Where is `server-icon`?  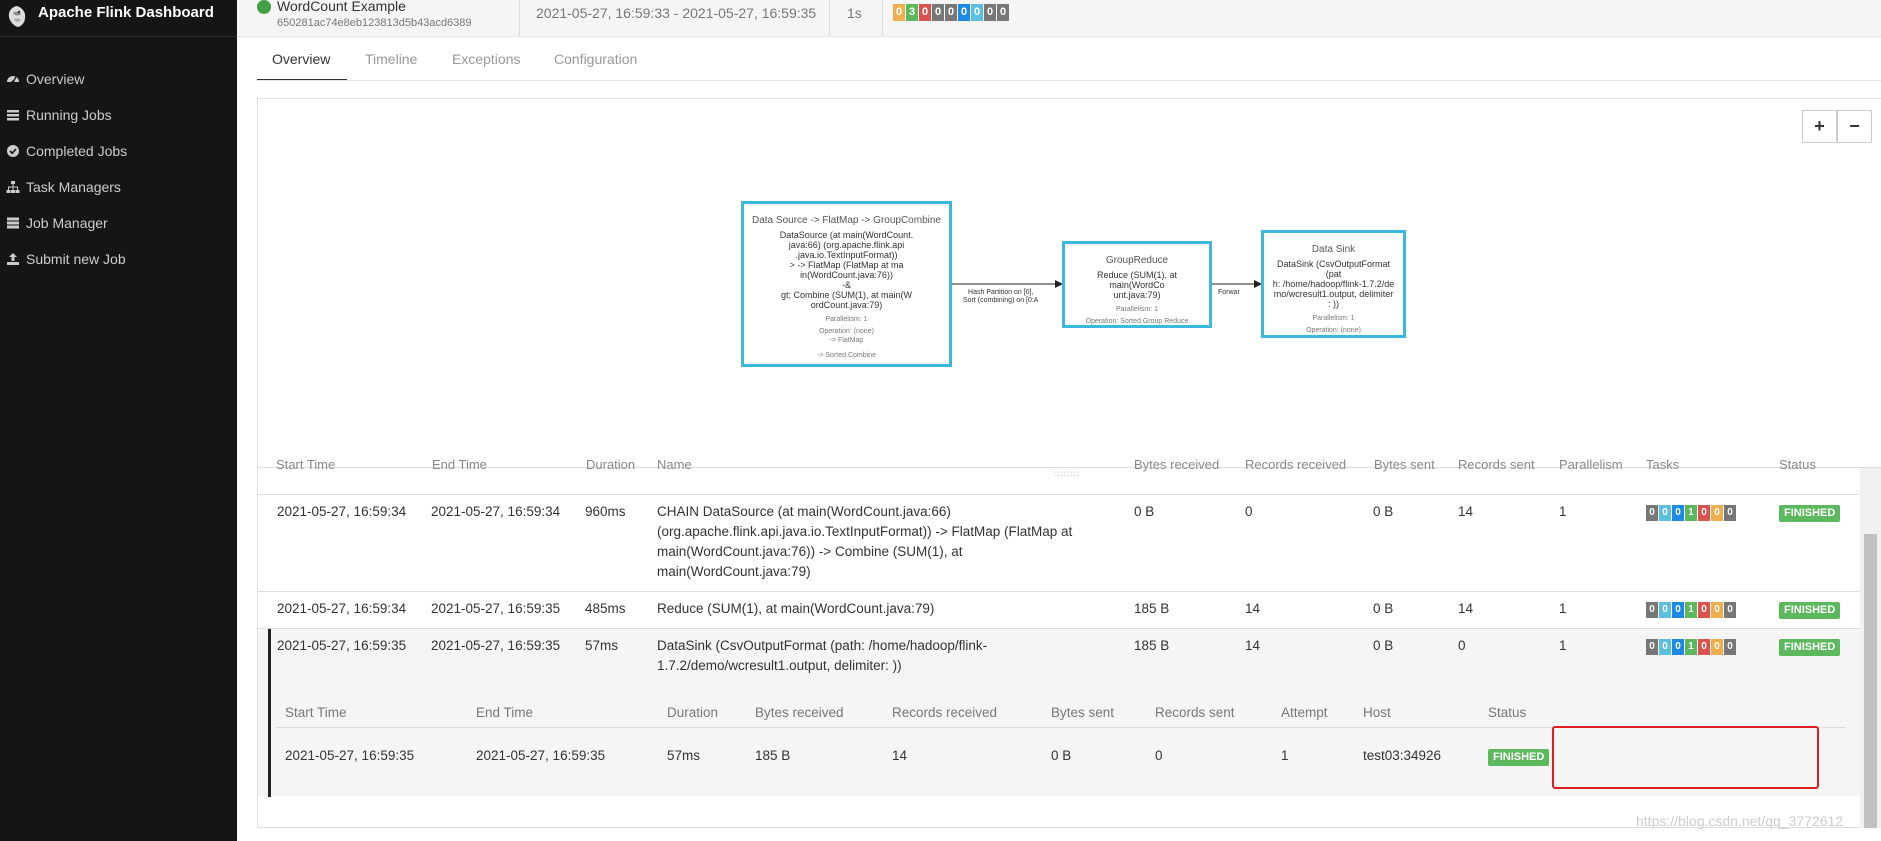 server-icon is located at coordinates (13, 223).